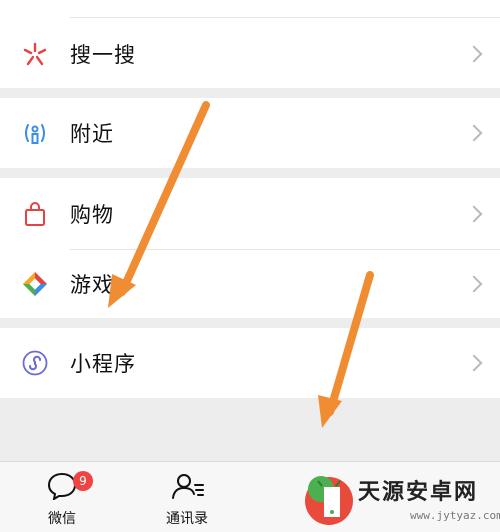 Image resolution: width=500 pixels, height=532 pixels. What do you see at coordinates (418, 492) in the screenshot?
I see `watermark-title: 天源安卓网` at bounding box center [418, 492].